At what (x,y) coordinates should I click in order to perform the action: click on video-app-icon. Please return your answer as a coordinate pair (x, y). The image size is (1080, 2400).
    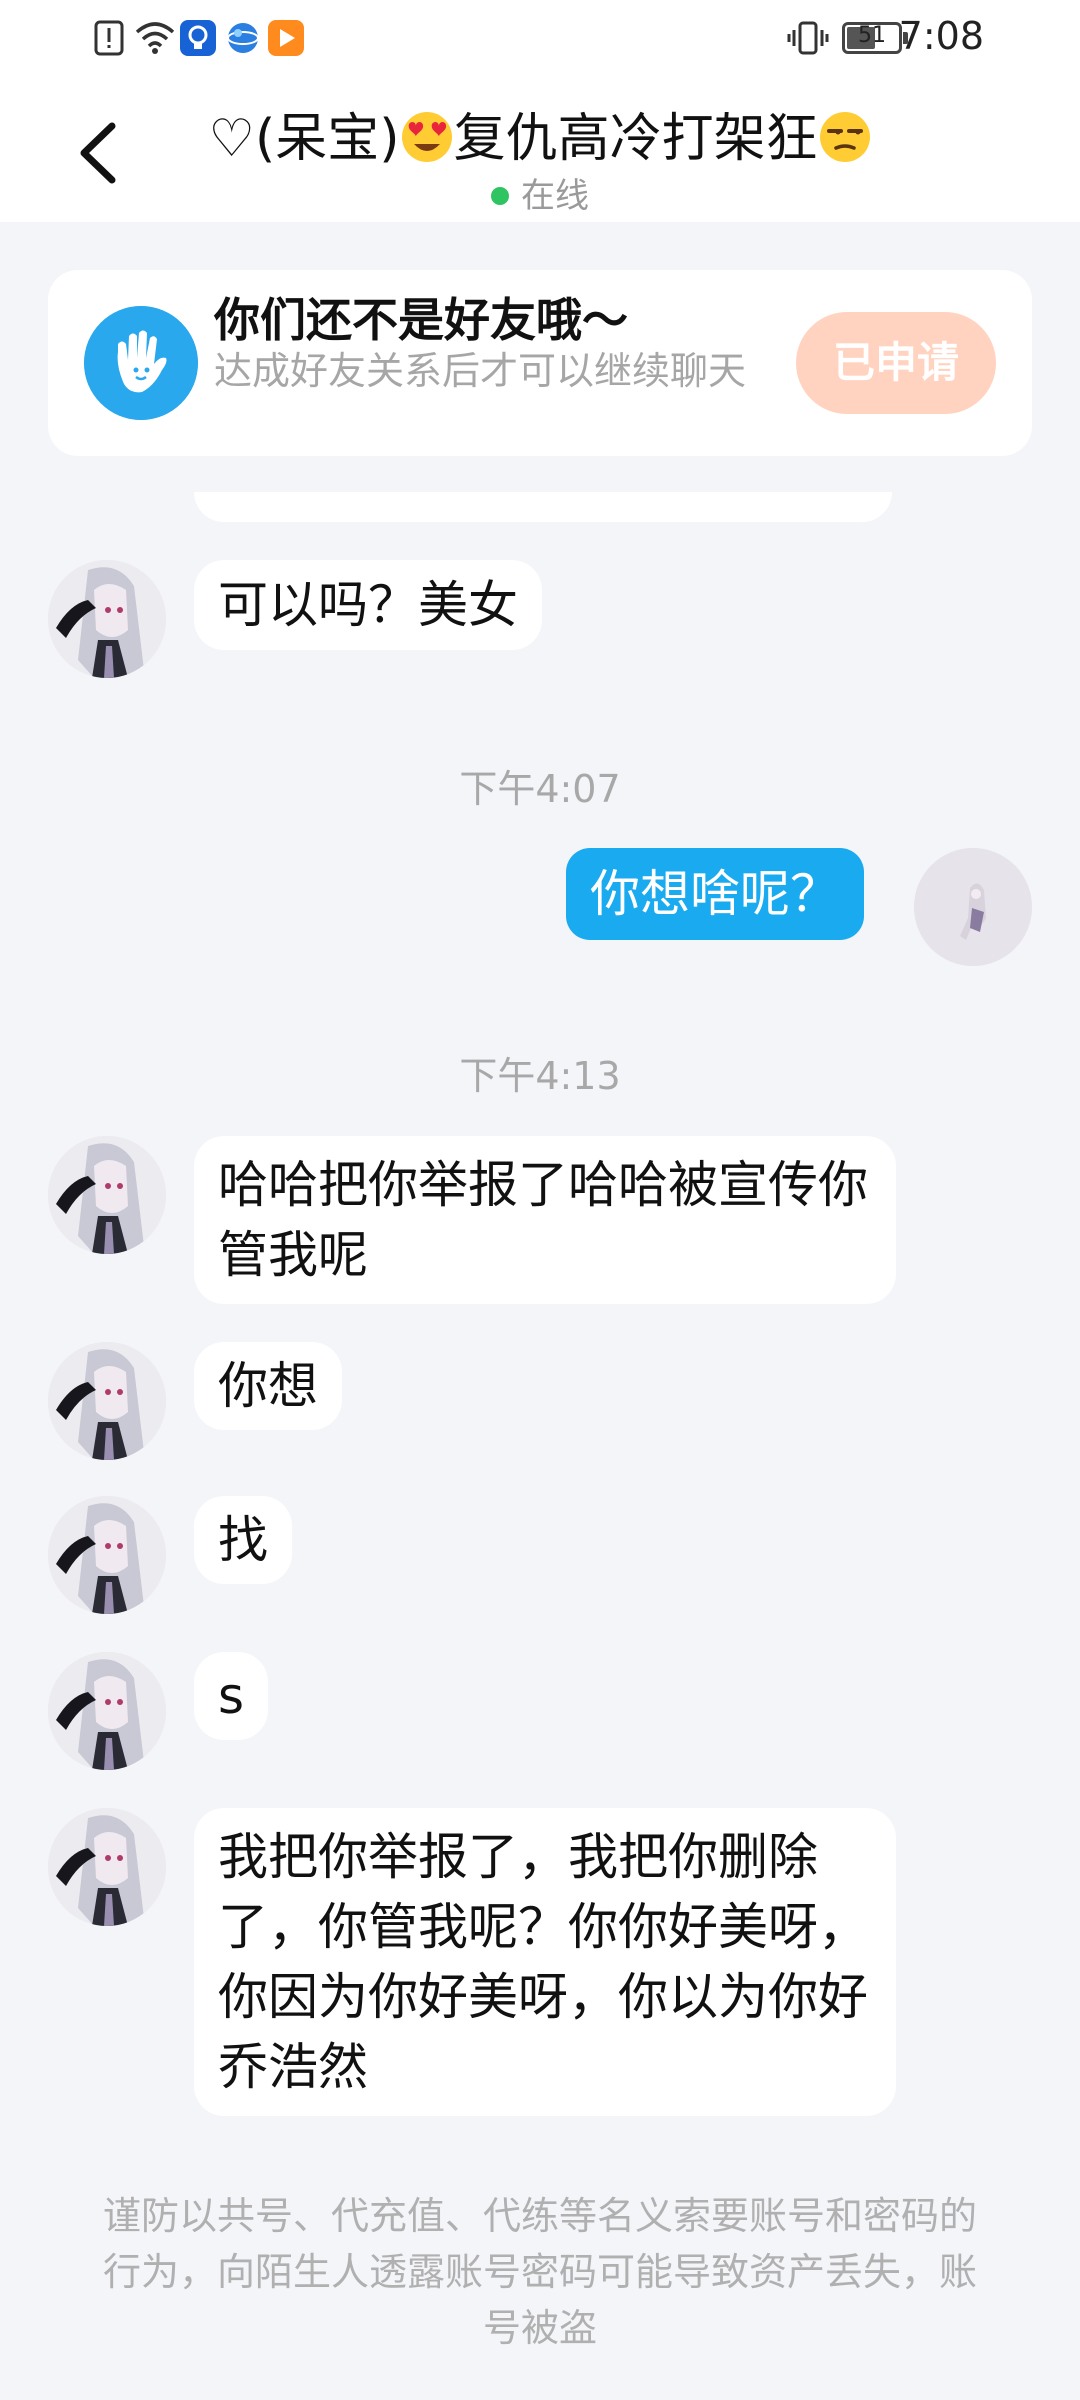
    Looking at the image, I should click on (286, 38).